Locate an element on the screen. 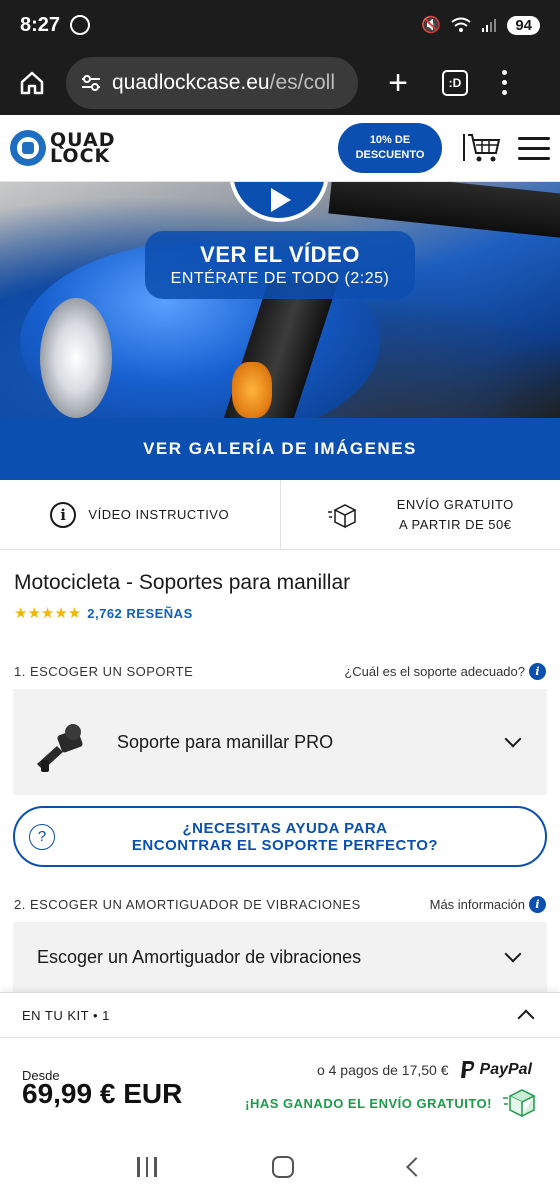 The height and width of the screenshot is (1200, 560). installments-text: o 4 pagos de 17,50 € is located at coordinates (382, 1070).